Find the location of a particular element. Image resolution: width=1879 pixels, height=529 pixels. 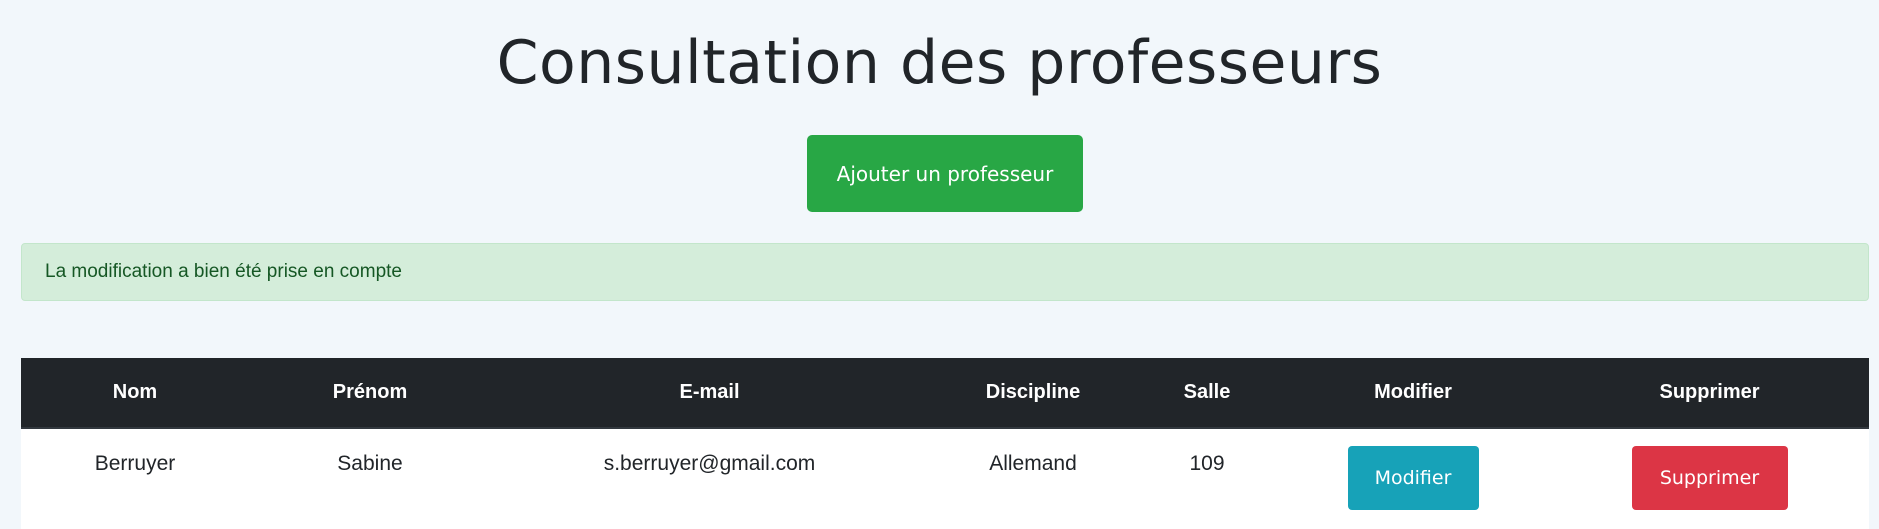

page-title: Consultation des professeurs is located at coordinates (939, 63).